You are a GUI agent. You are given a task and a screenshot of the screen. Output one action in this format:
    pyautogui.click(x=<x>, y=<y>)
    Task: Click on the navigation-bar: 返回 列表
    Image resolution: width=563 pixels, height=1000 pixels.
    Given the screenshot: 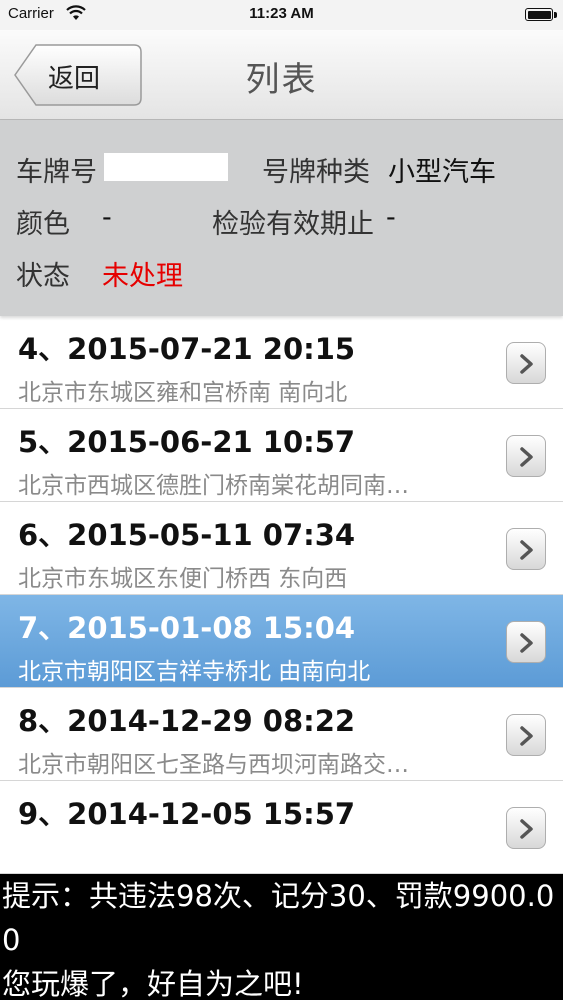 What is the action you would take?
    pyautogui.click(x=281, y=75)
    